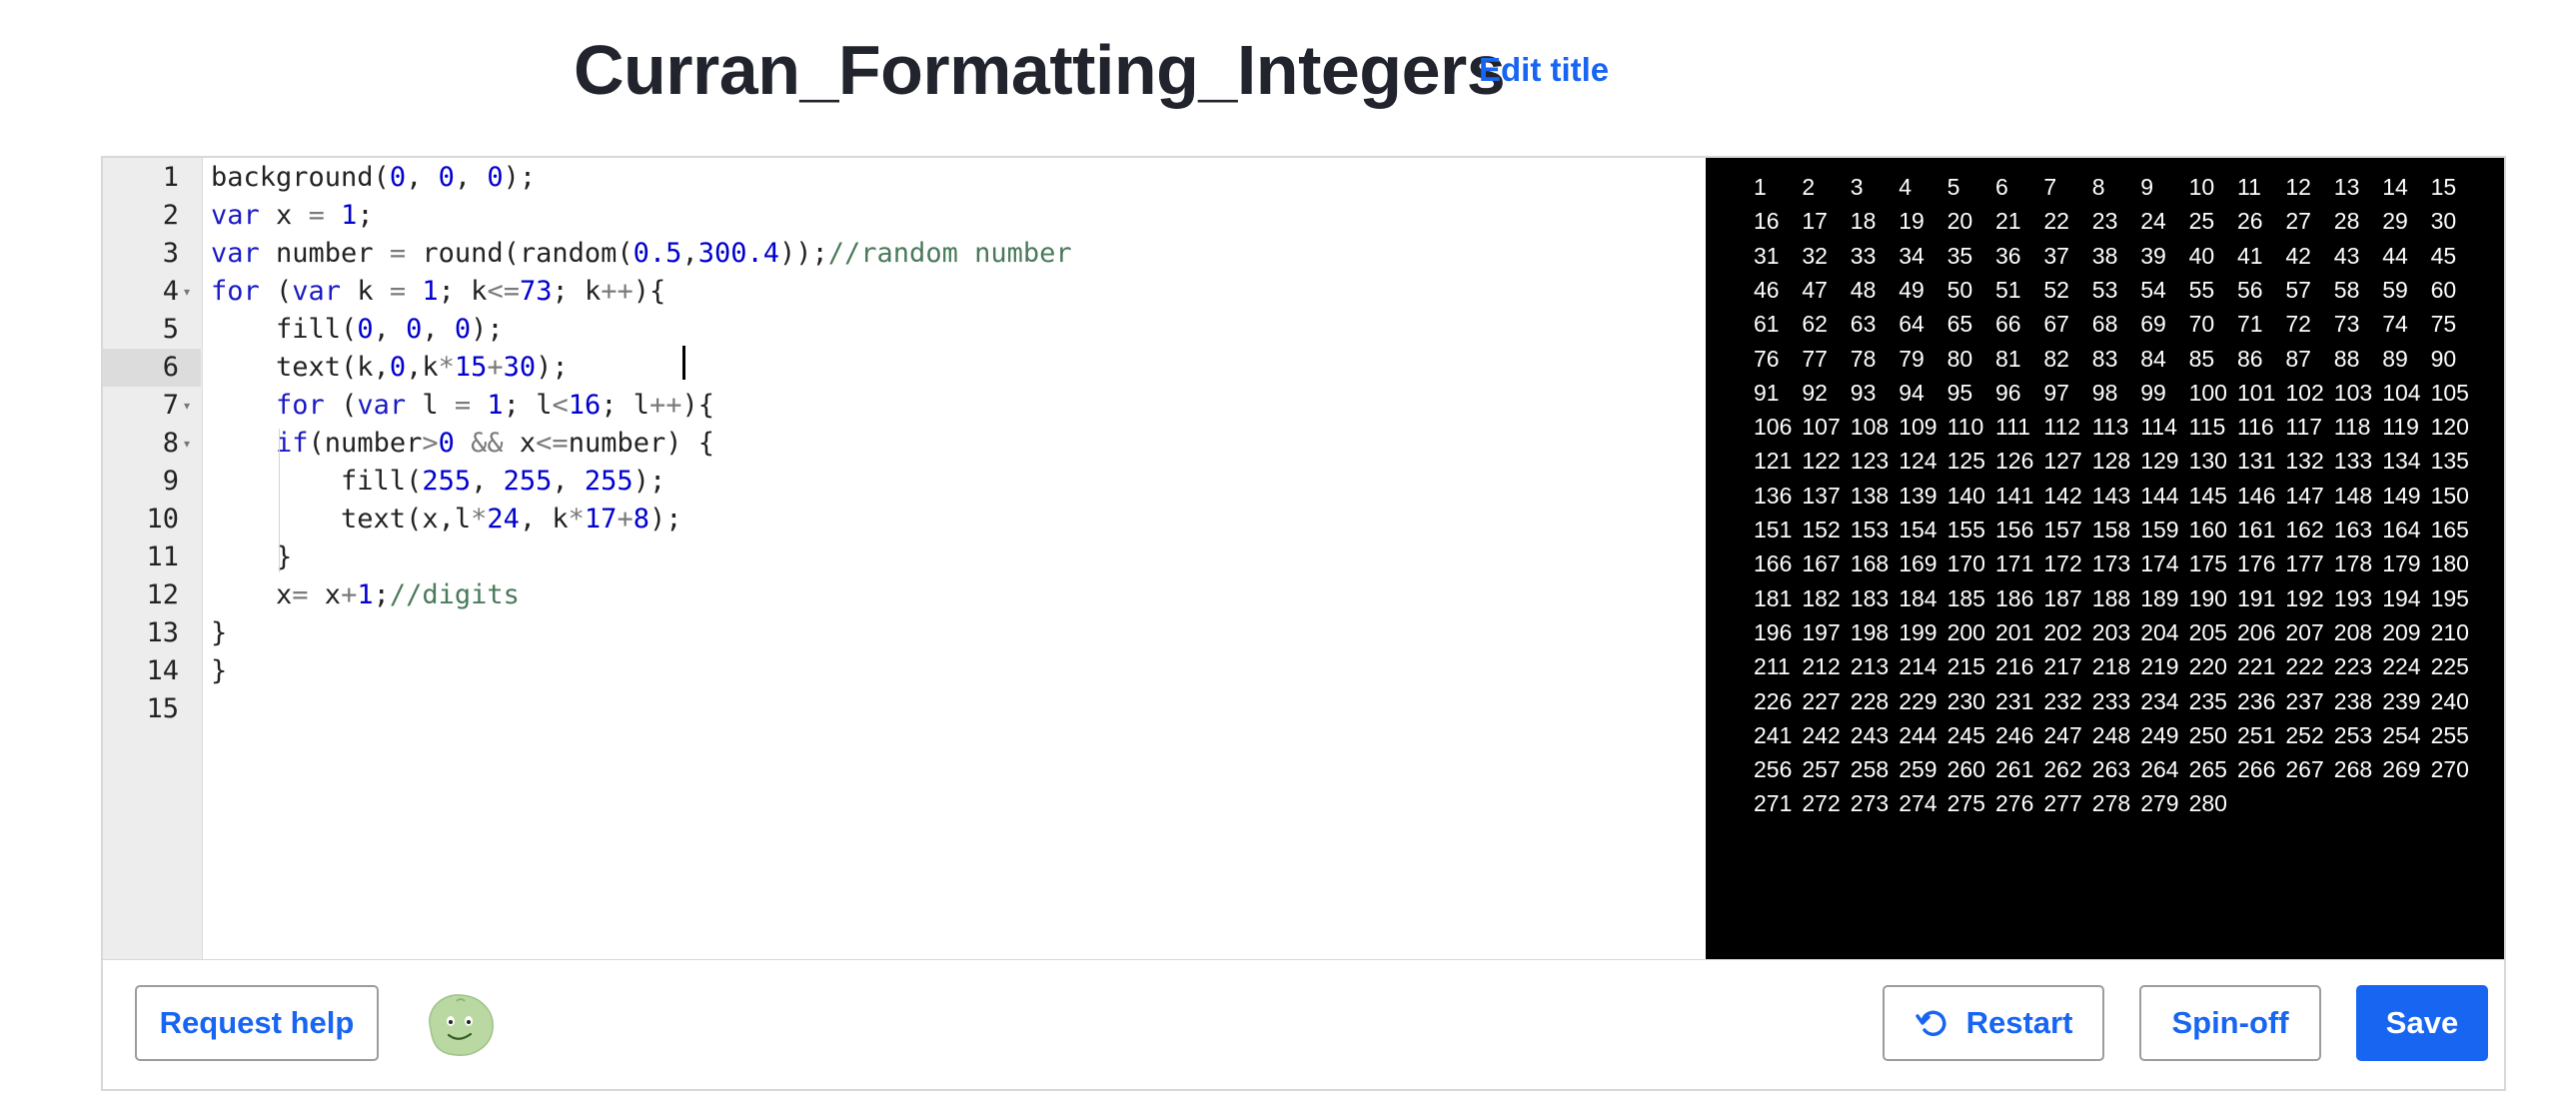 The height and width of the screenshot is (1099, 2576). Describe the element at coordinates (1863, 358) in the screenshot. I see `canvas-number: 78` at that location.